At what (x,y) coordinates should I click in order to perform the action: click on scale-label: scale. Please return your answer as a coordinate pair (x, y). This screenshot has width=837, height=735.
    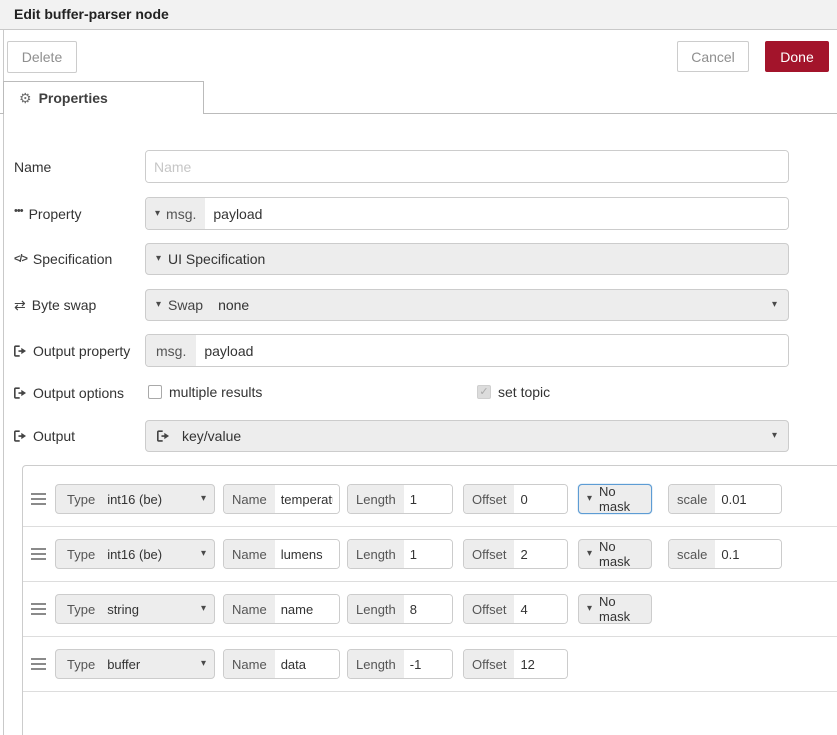
    Looking at the image, I should click on (692, 554).